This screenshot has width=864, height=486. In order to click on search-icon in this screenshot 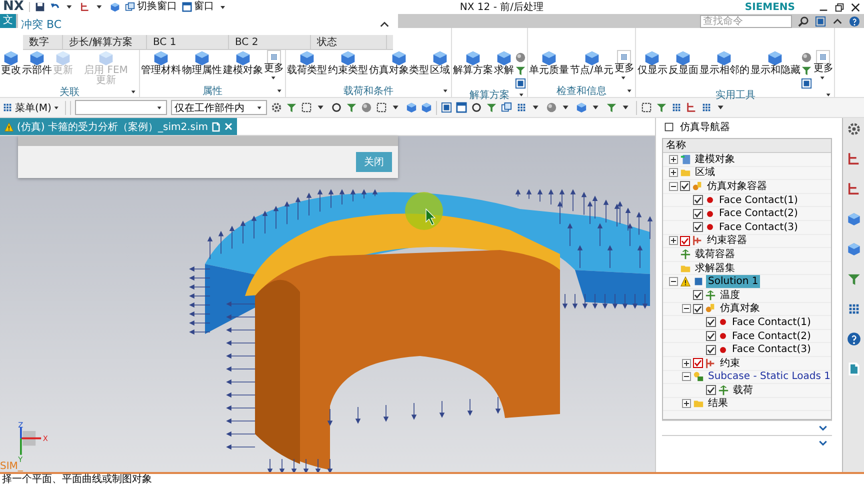, I will do `click(803, 21)`.